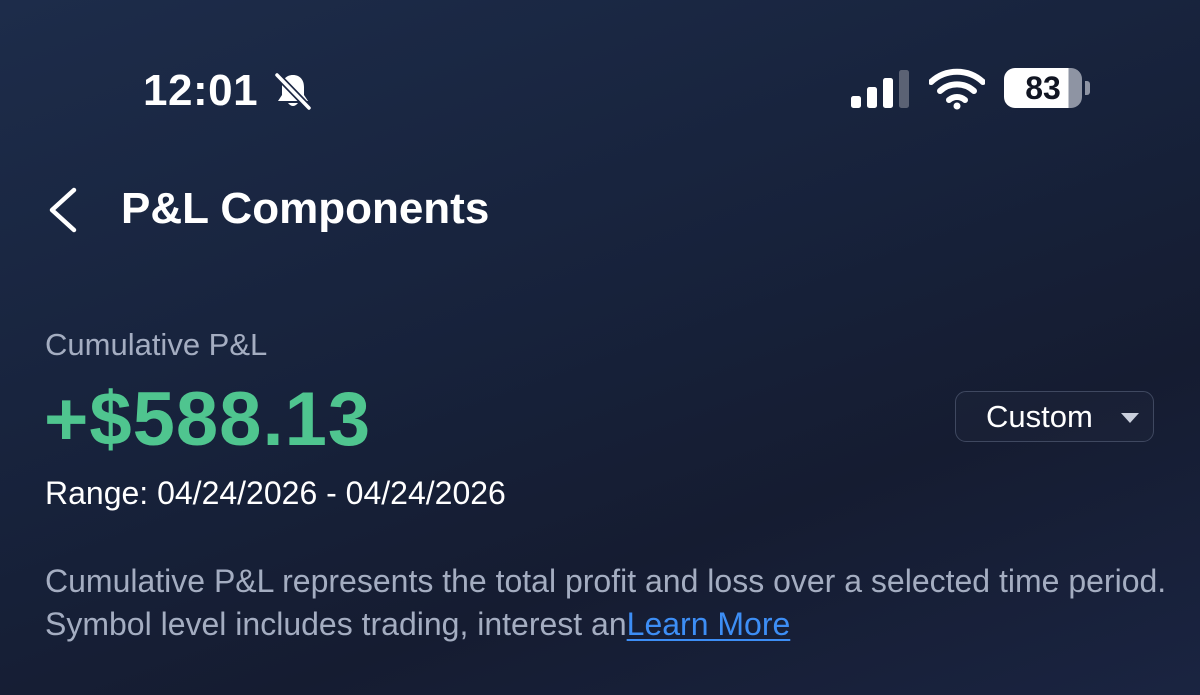 The width and height of the screenshot is (1200, 695). I want to click on page-title: P&L Components, so click(305, 208).